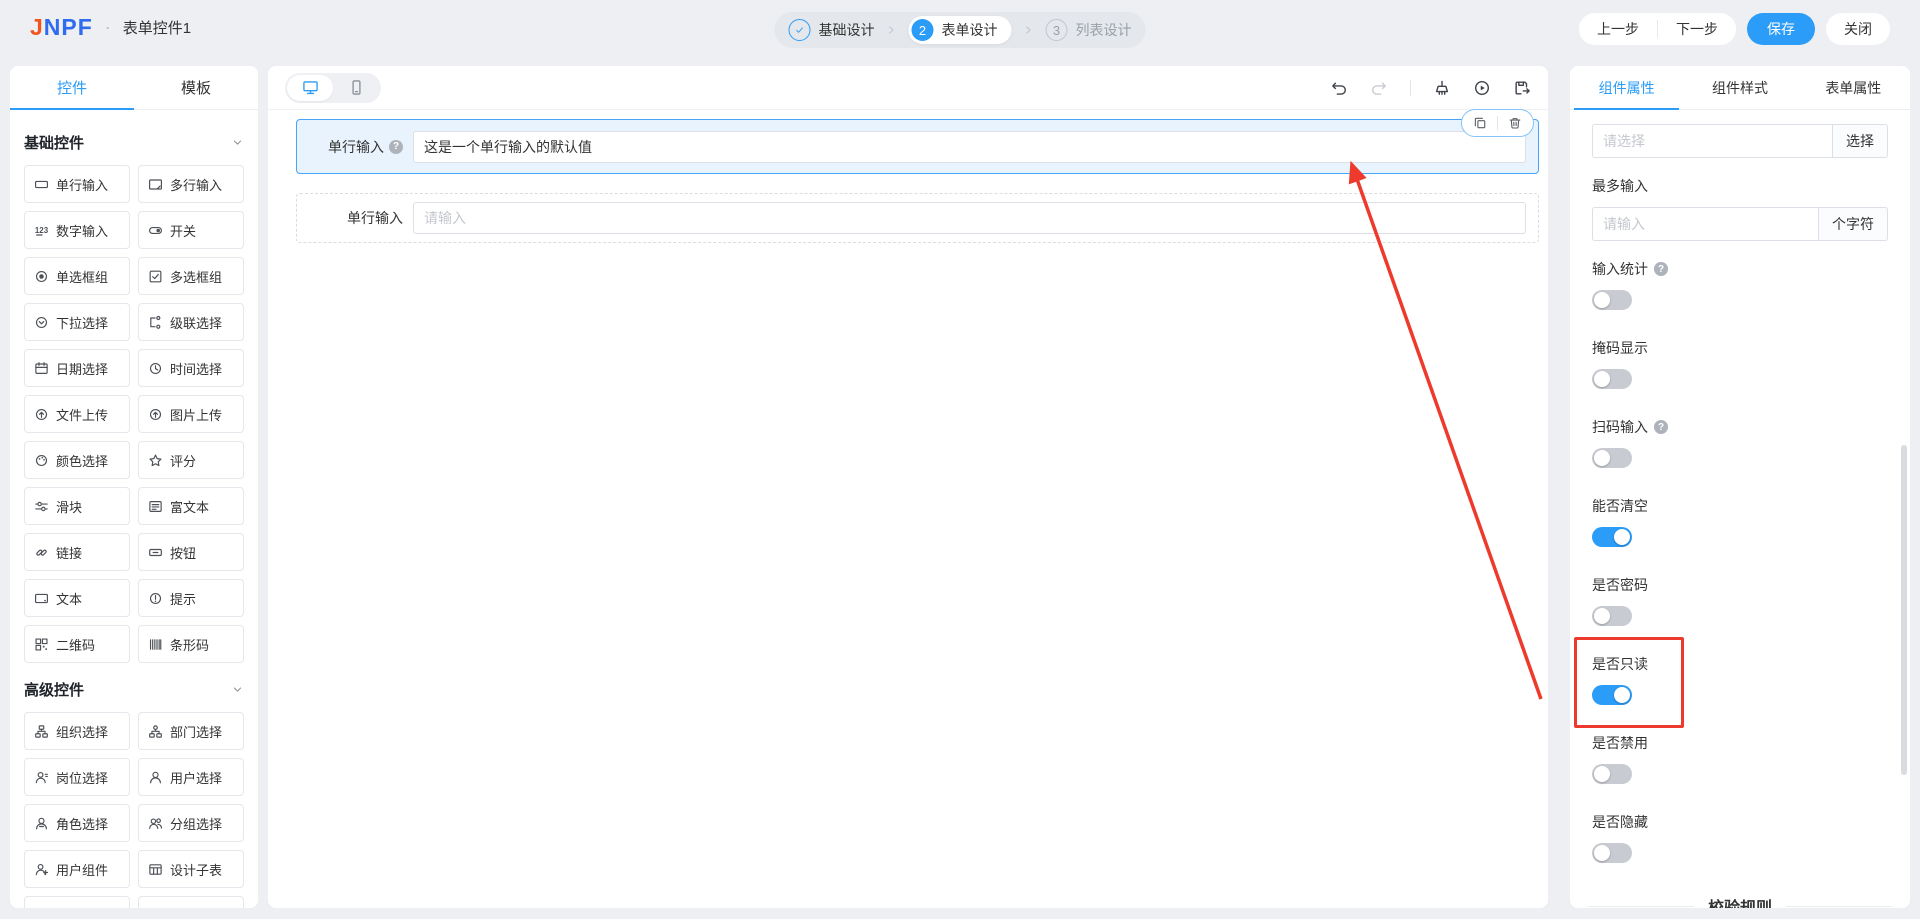 This screenshot has height=919, width=1920. What do you see at coordinates (41, 823) in the screenshot?
I see `role-icon` at bounding box center [41, 823].